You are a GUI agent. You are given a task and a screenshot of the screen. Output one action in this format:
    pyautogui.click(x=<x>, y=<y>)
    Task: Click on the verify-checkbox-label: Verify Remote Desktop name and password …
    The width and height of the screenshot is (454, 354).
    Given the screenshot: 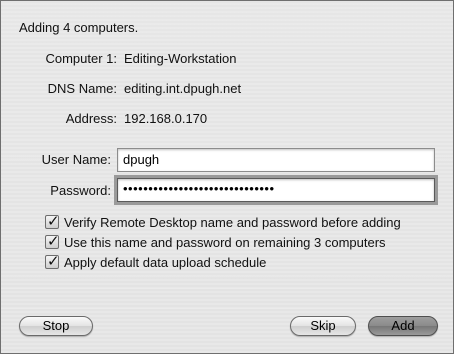 What is the action you would take?
    pyautogui.click(x=232, y=222)
    